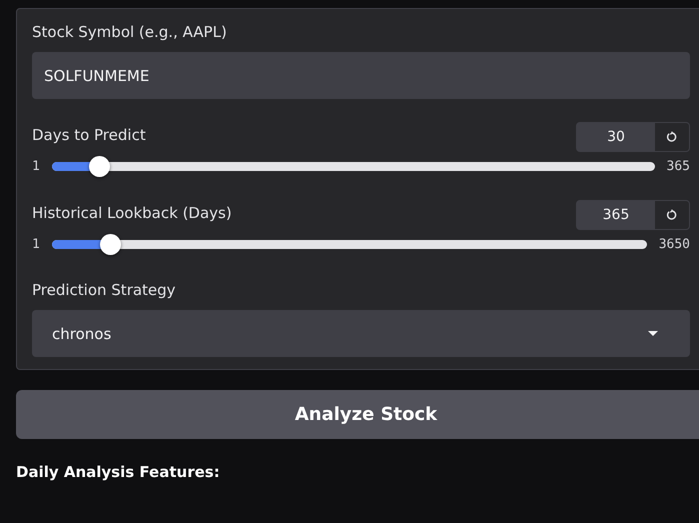 The width and height of the screenshot is (699, 523). Describe the element at coordinates (130, 32) in the screenshot. I see `field-label: Stock Symbol (e.g., AAPL)` at that location.